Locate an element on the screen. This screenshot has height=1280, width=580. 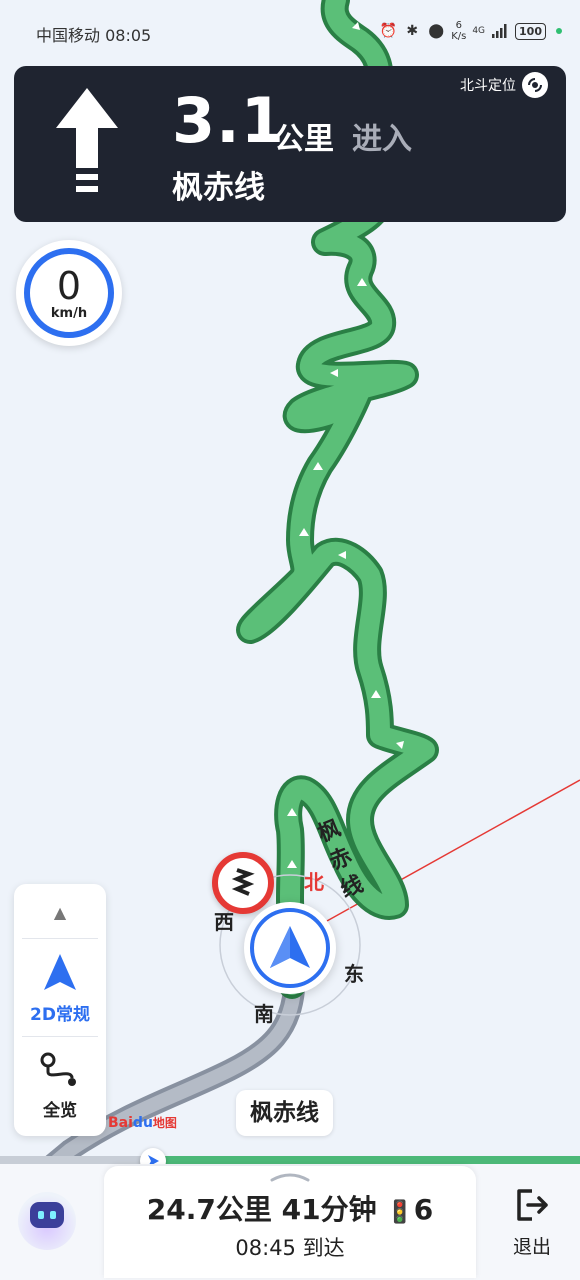
vehicle-position-marker is located at coordinates (290, 948).